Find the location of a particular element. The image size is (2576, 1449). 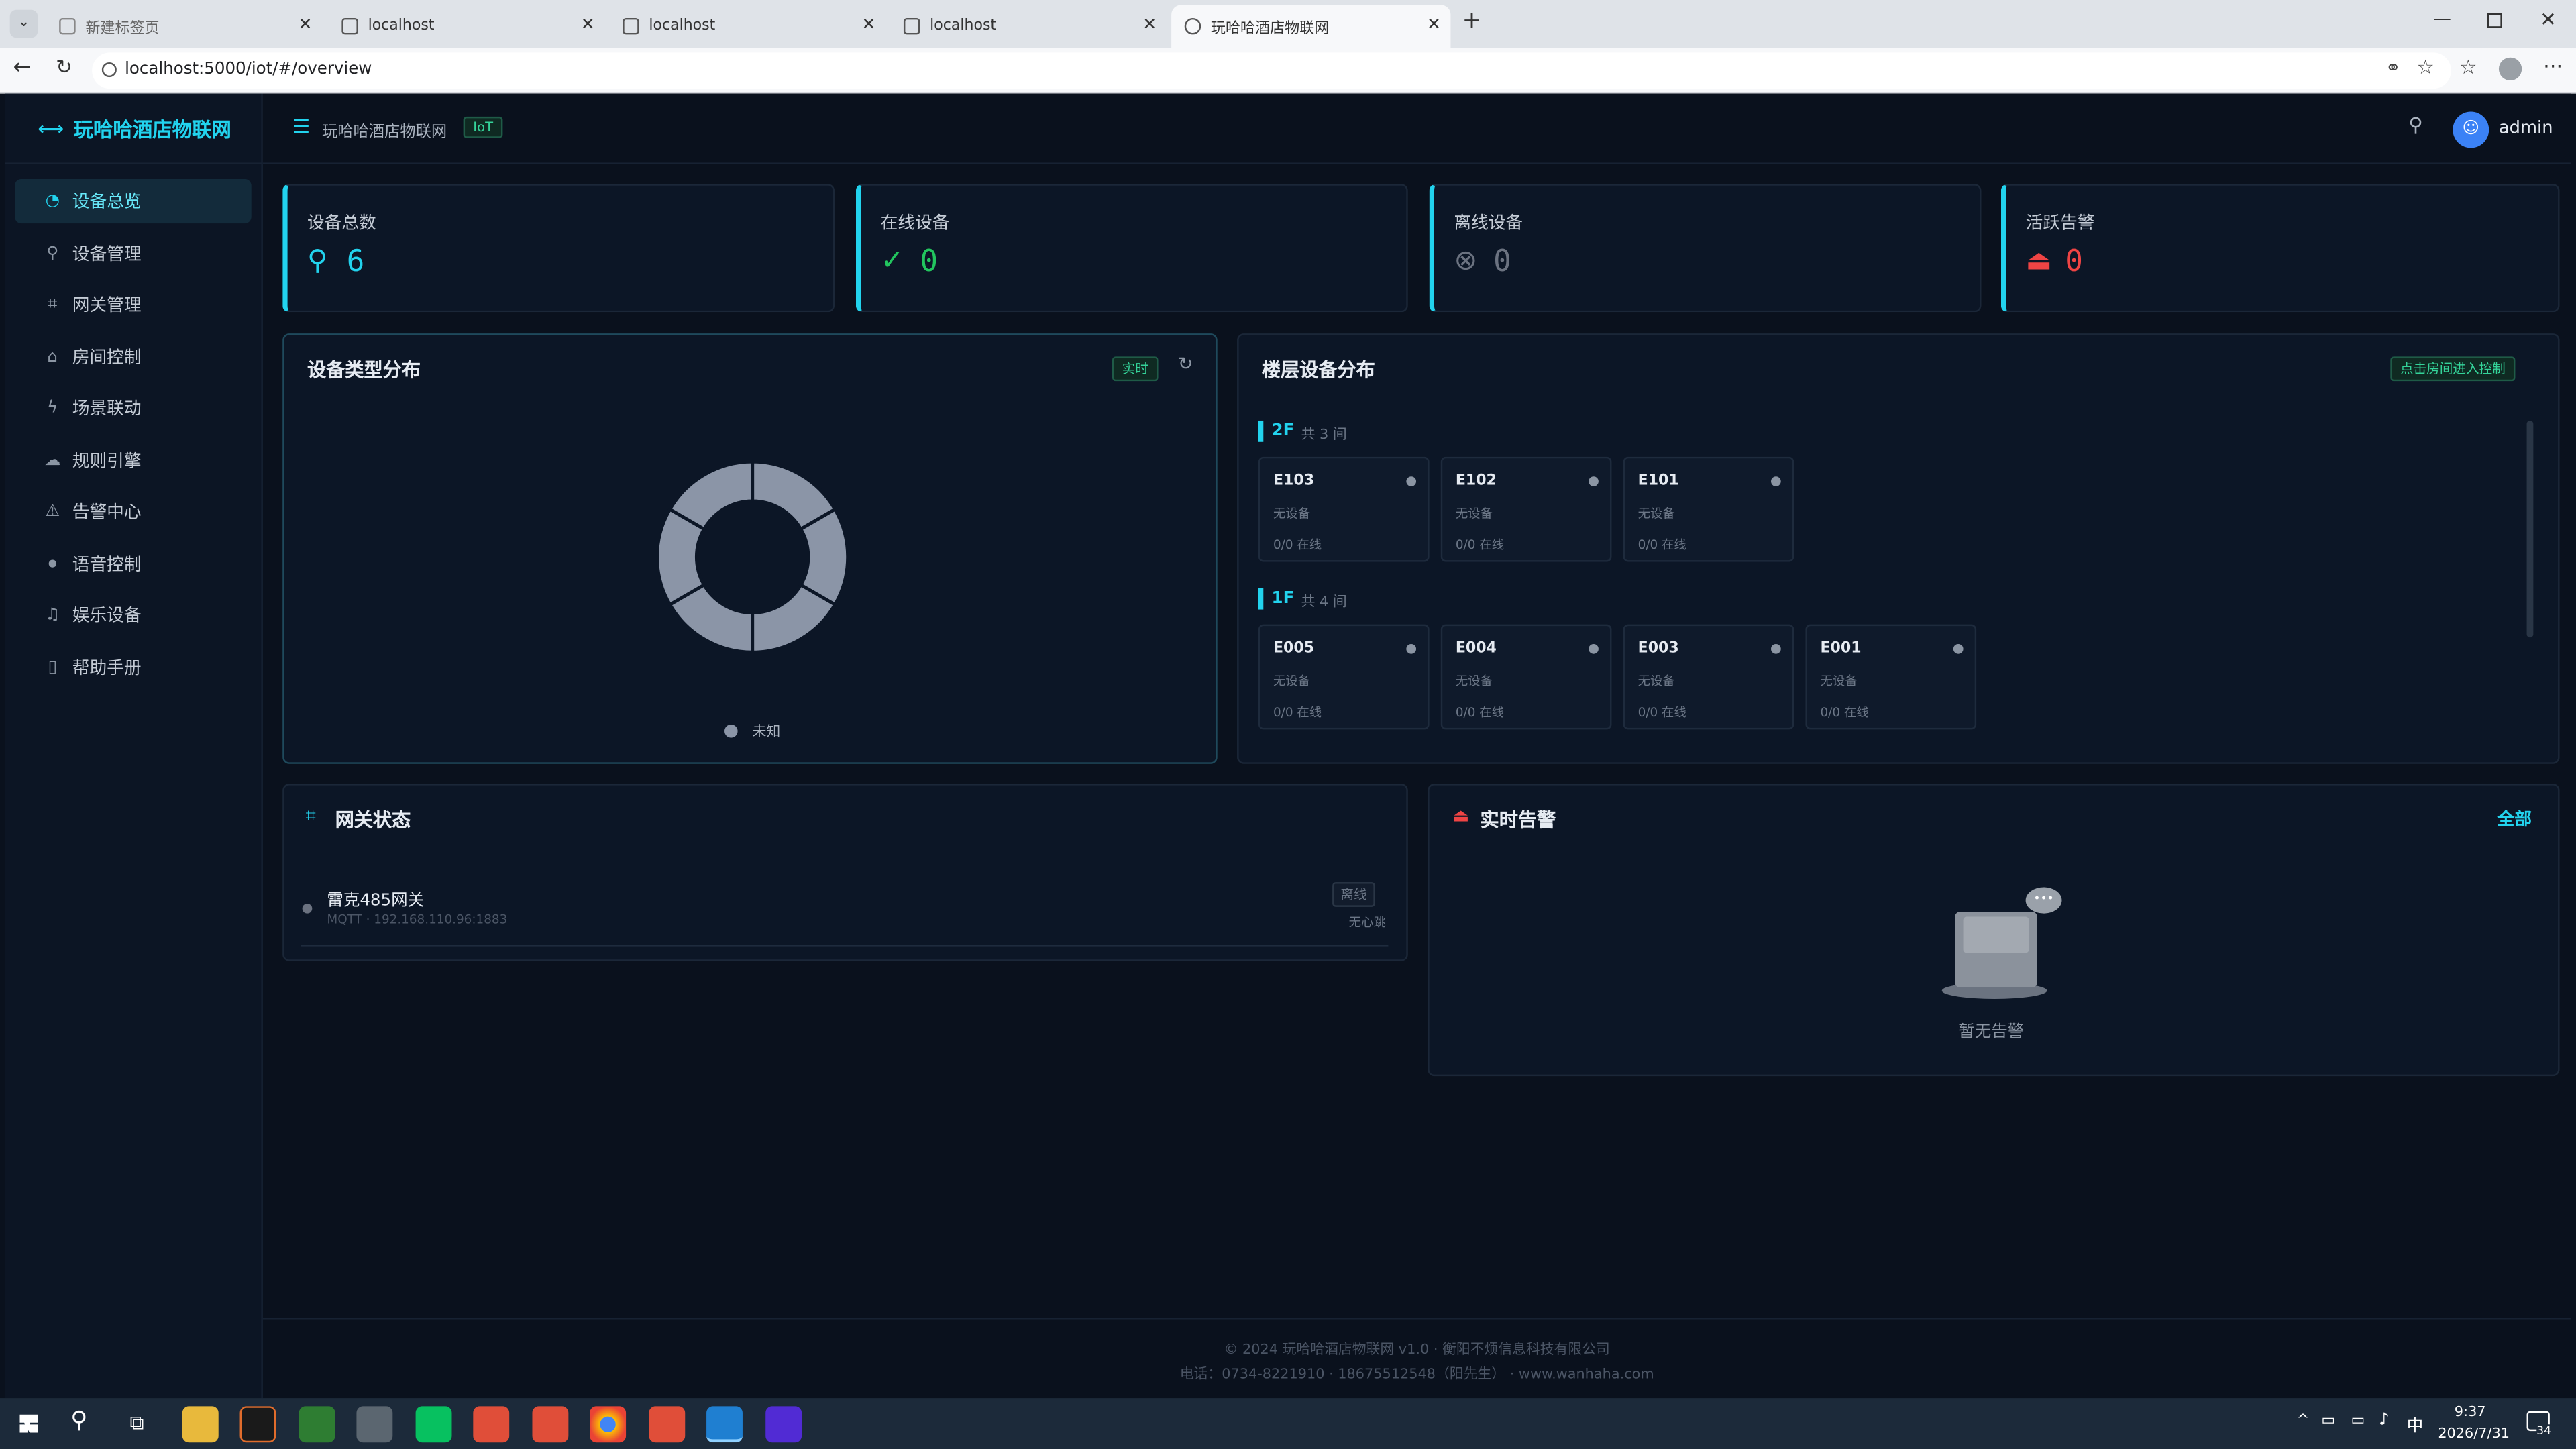

favorite-star-icon: ☆ is located at coordinates (2425, 67).